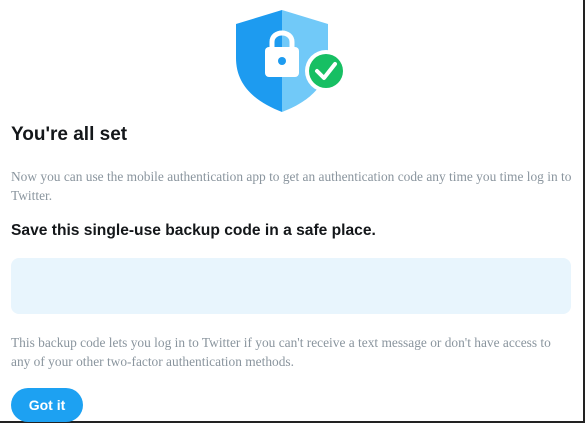 The image size is (585, 423). What do you see at coordinates (69, 134) in the screenshot?
I see `page-title: You're all set` at bounding box center [69, 134].